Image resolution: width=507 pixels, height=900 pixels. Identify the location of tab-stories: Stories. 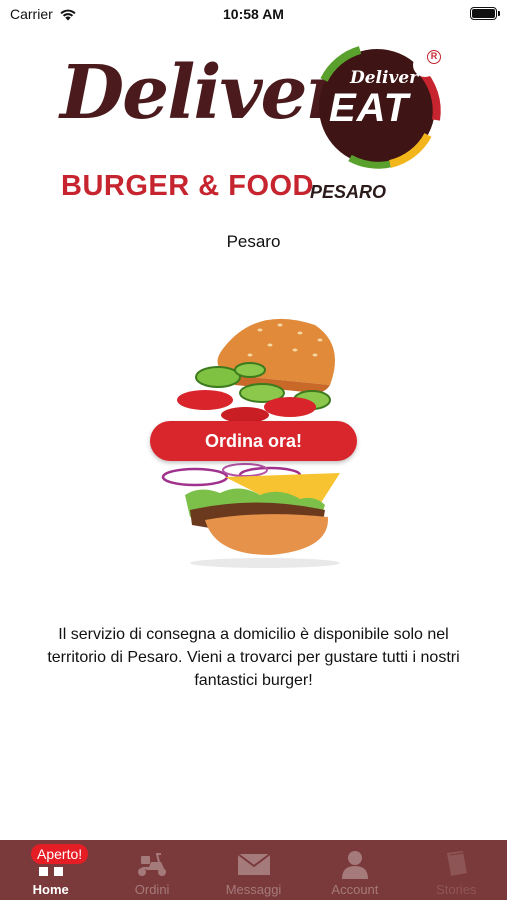
(456, 870).